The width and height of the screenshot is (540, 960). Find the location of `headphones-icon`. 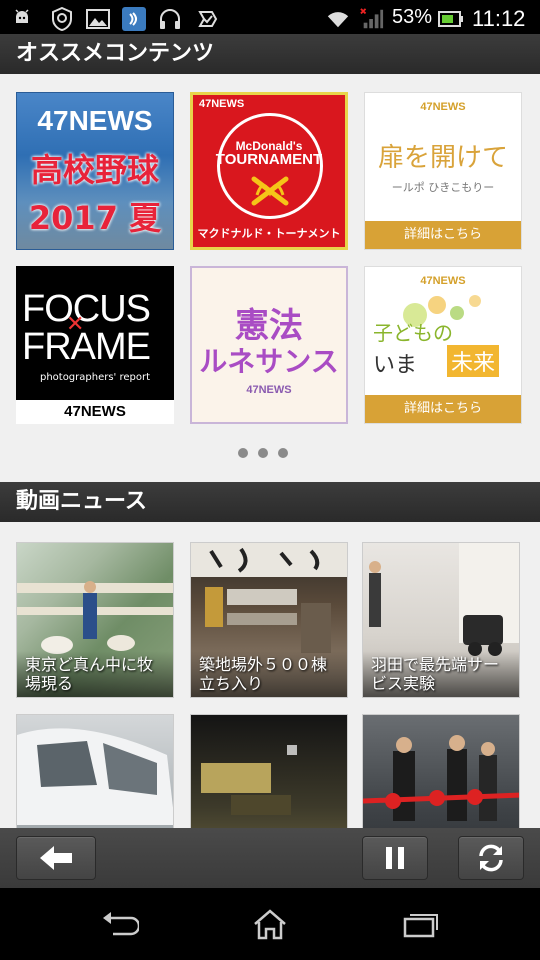

headphones-icon is located at coordinates (170, 19).